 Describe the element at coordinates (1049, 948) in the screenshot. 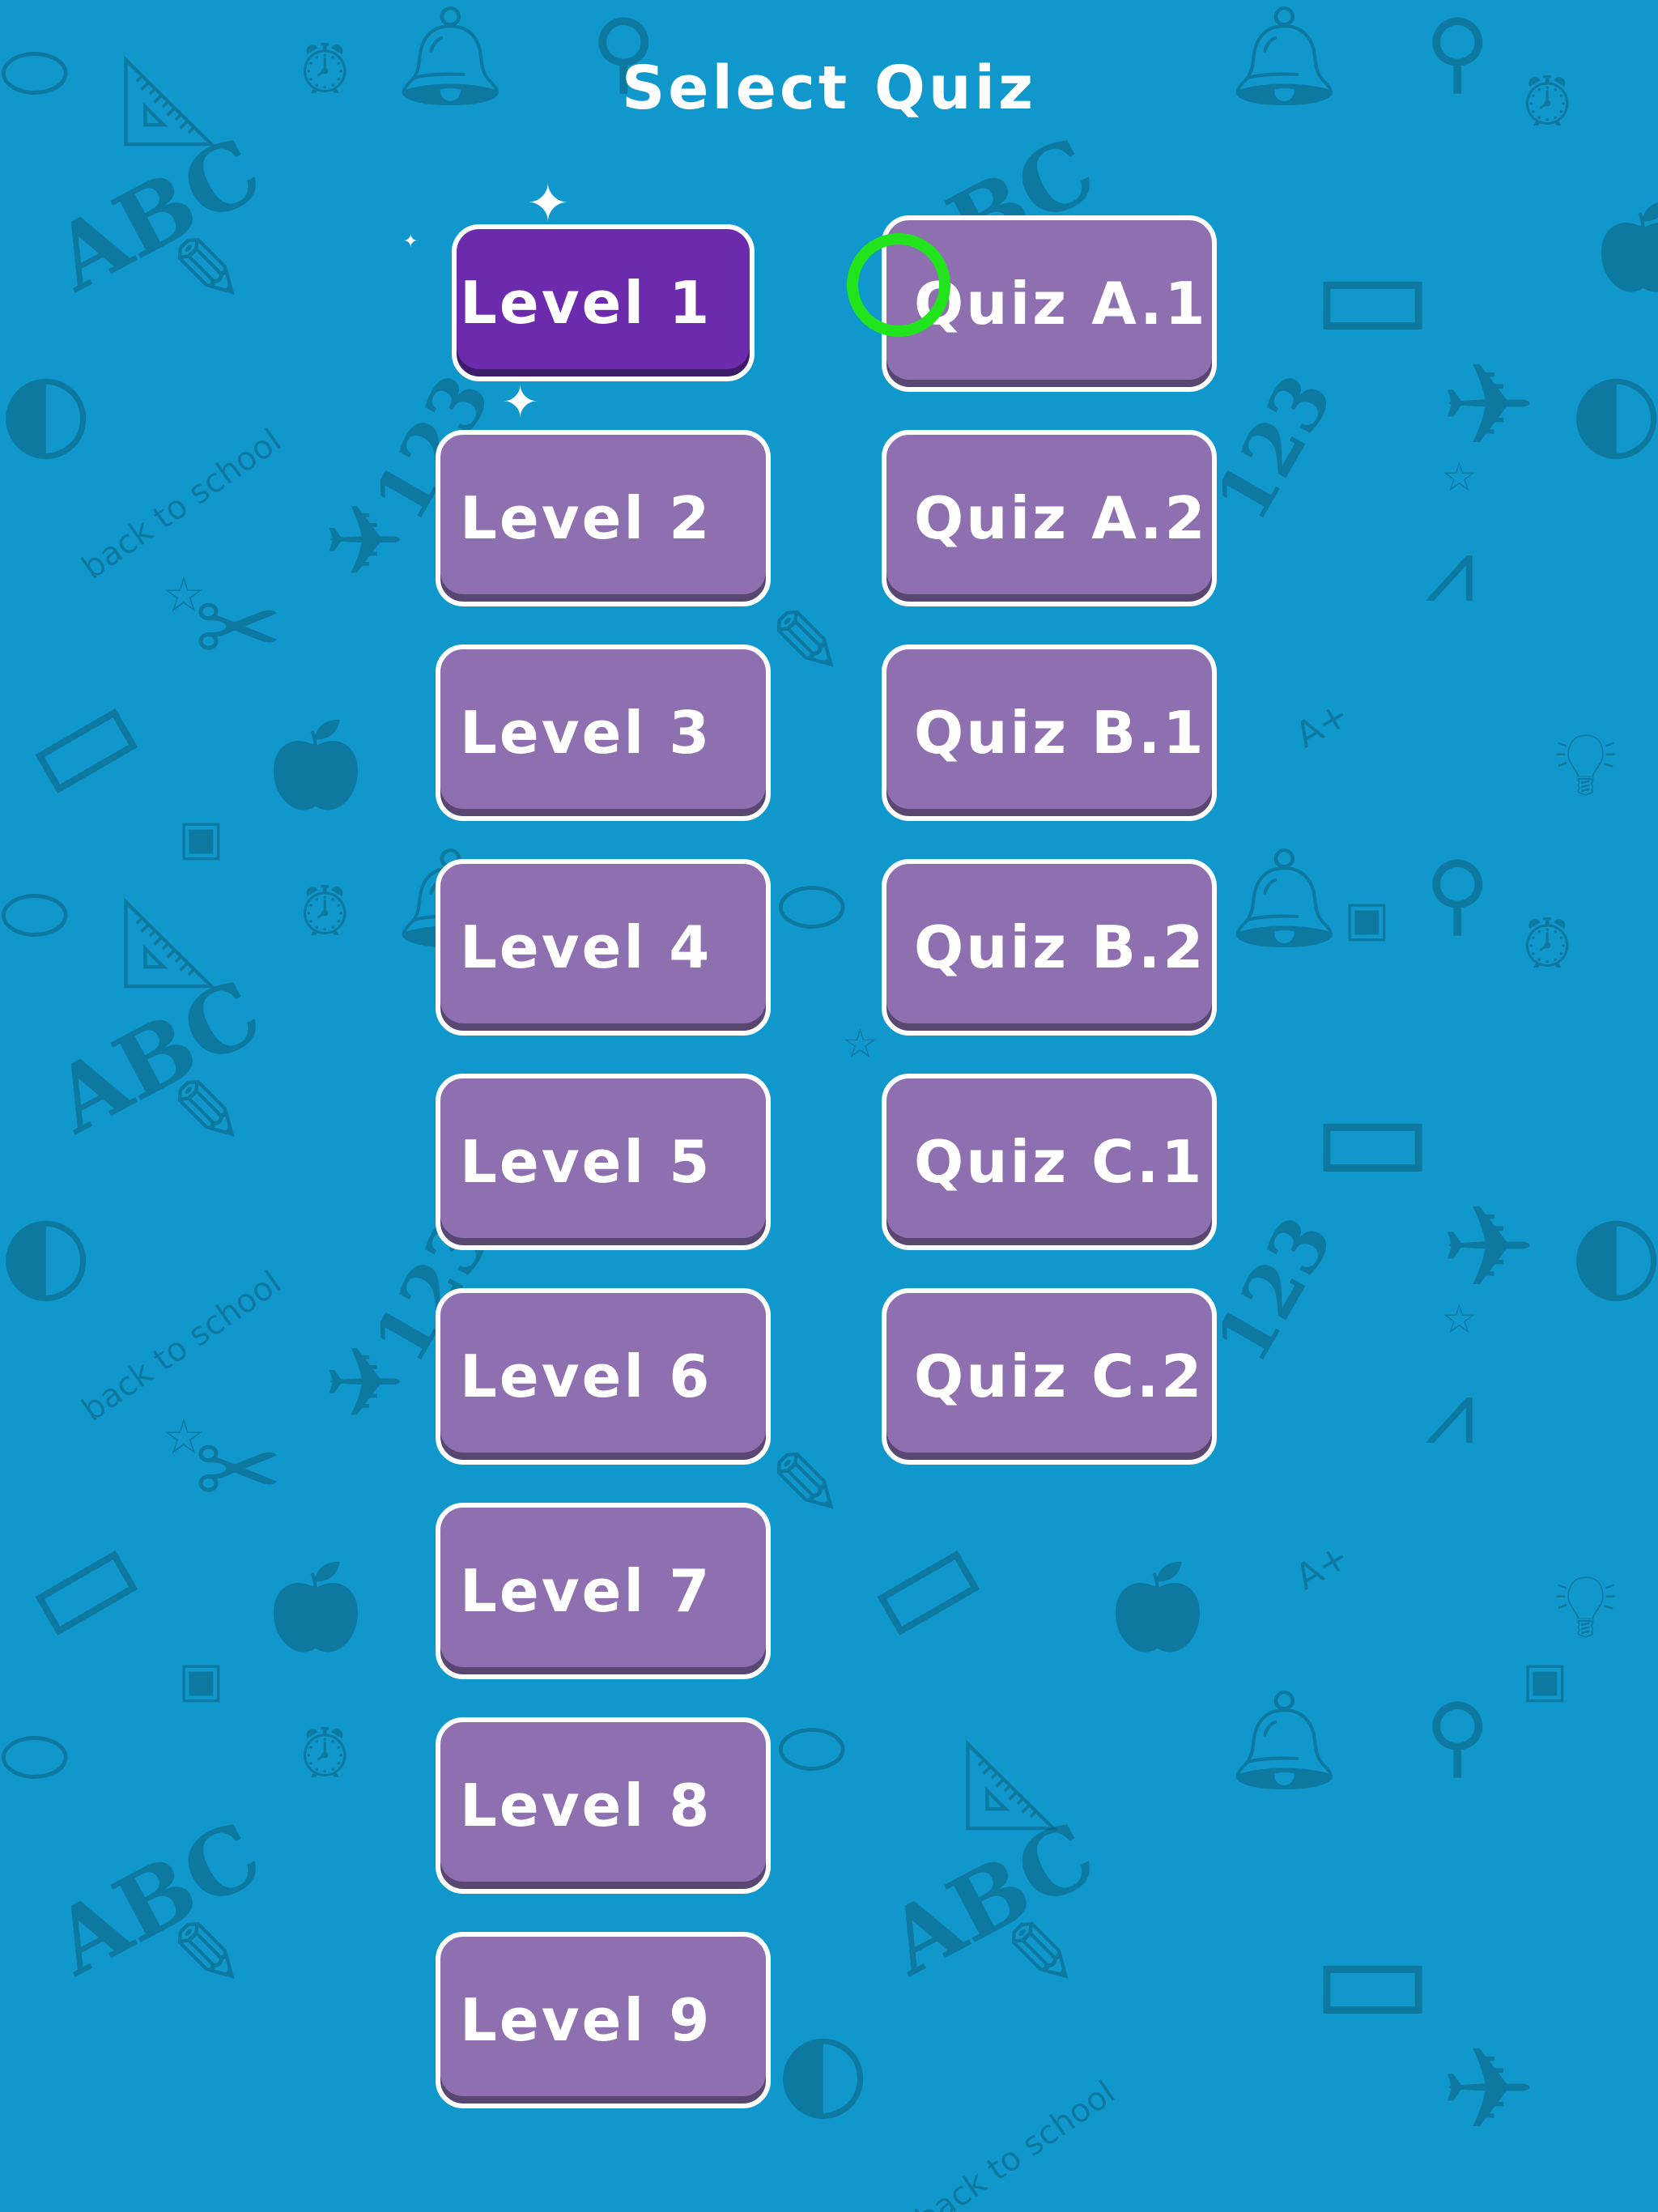

I see `quiz-b2-button: Quiz B.2` at that location.